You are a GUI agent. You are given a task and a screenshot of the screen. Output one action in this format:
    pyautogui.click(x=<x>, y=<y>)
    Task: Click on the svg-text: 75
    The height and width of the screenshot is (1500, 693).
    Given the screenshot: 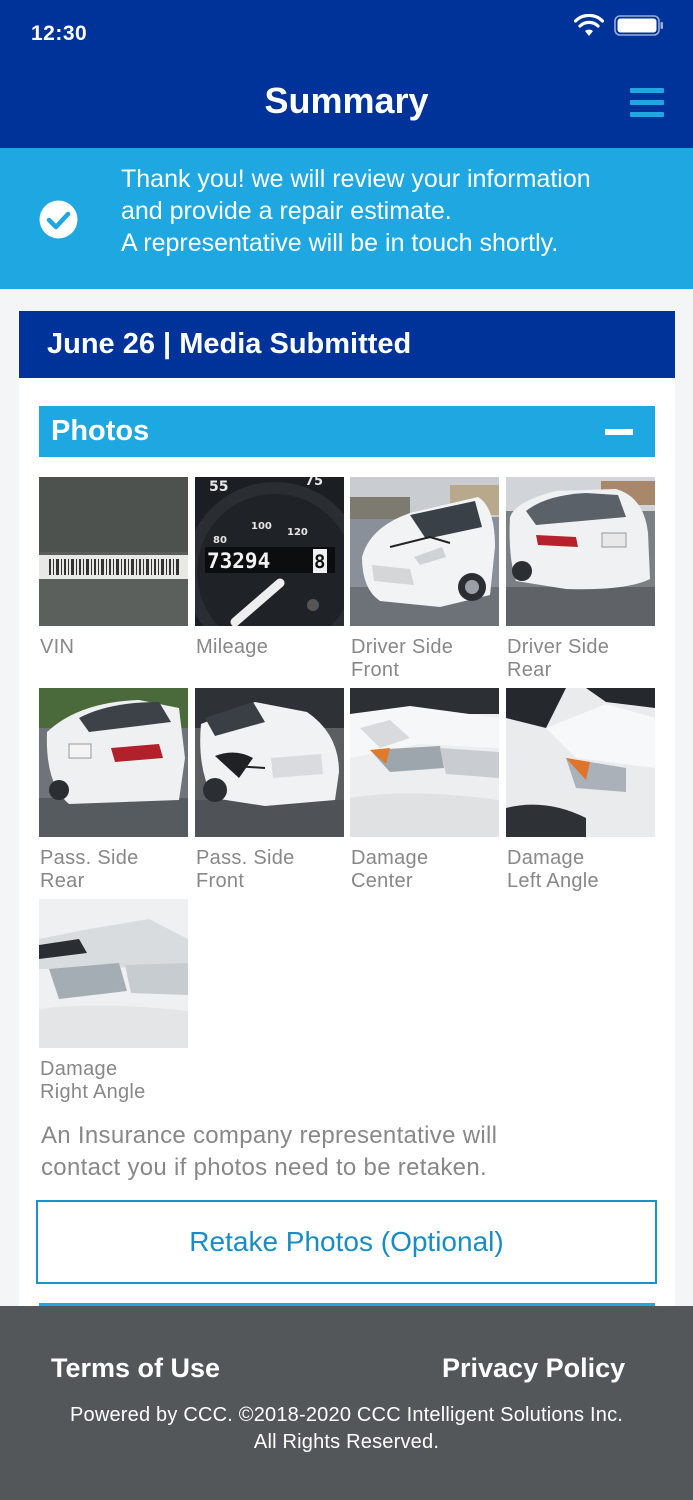 What is the action you would take?
    pyautogui.click(x=314, y=483)
    